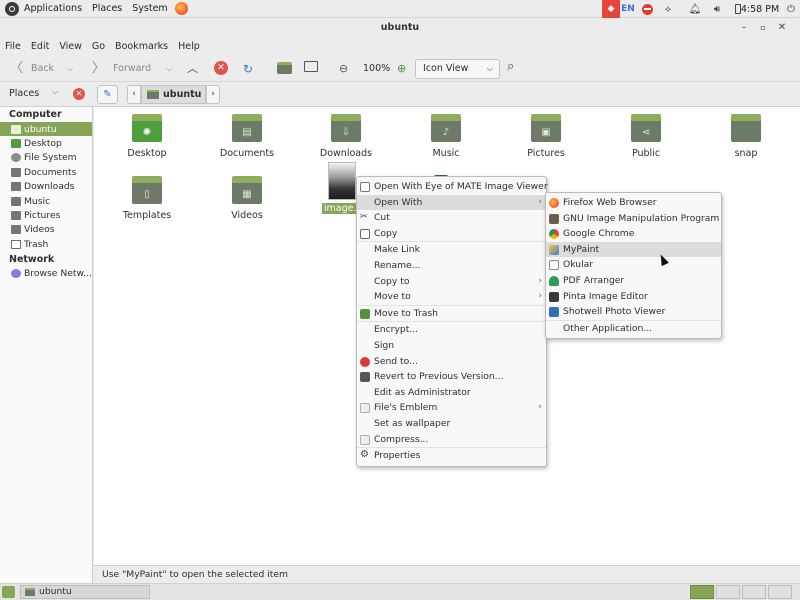 The height and width of the screenshot is (600, 800). I want to click on copy-icon, so click(365, 233).